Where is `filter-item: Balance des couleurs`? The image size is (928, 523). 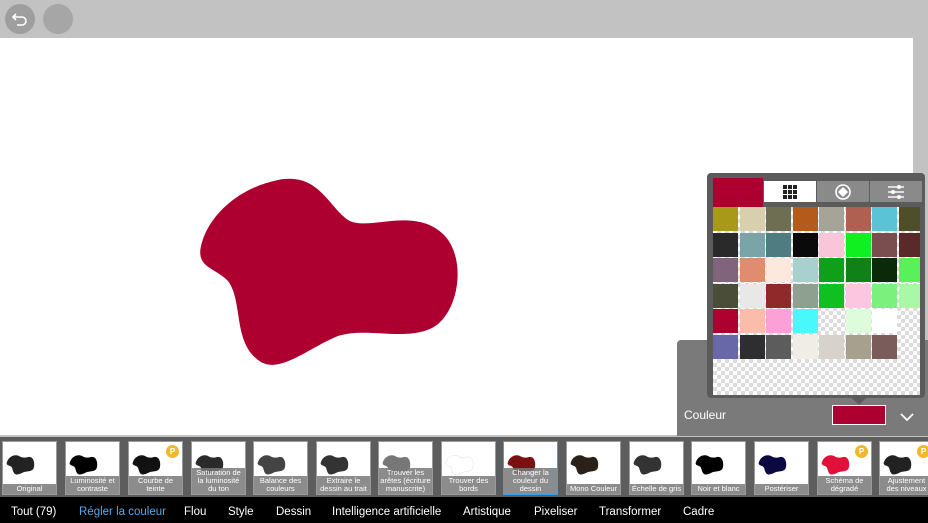 filter-item: Balance des couleurs is located at coordinates (280, 468).